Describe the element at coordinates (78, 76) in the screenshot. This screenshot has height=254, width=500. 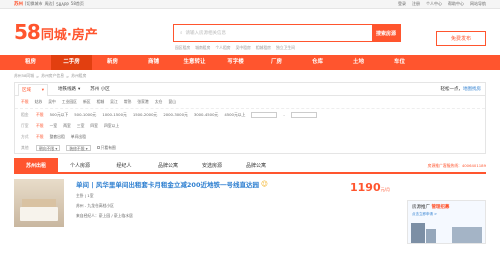
I see `breadcrumb-item: 苏州租房` at that location.